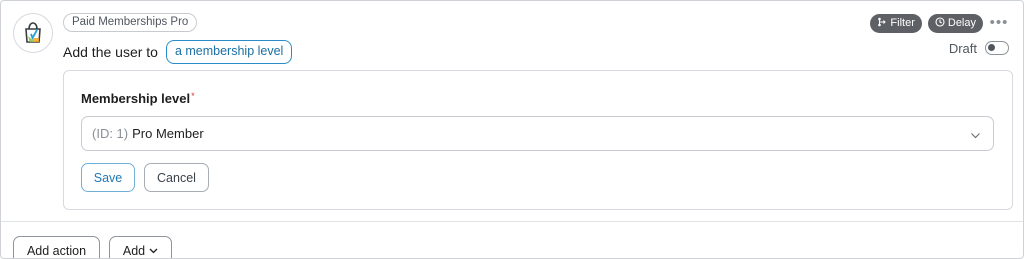  What do you see at coordinates (168, 133) in the screenshot?
I see `selected-level-name: Pro Member` at bounding box center [168, 133].